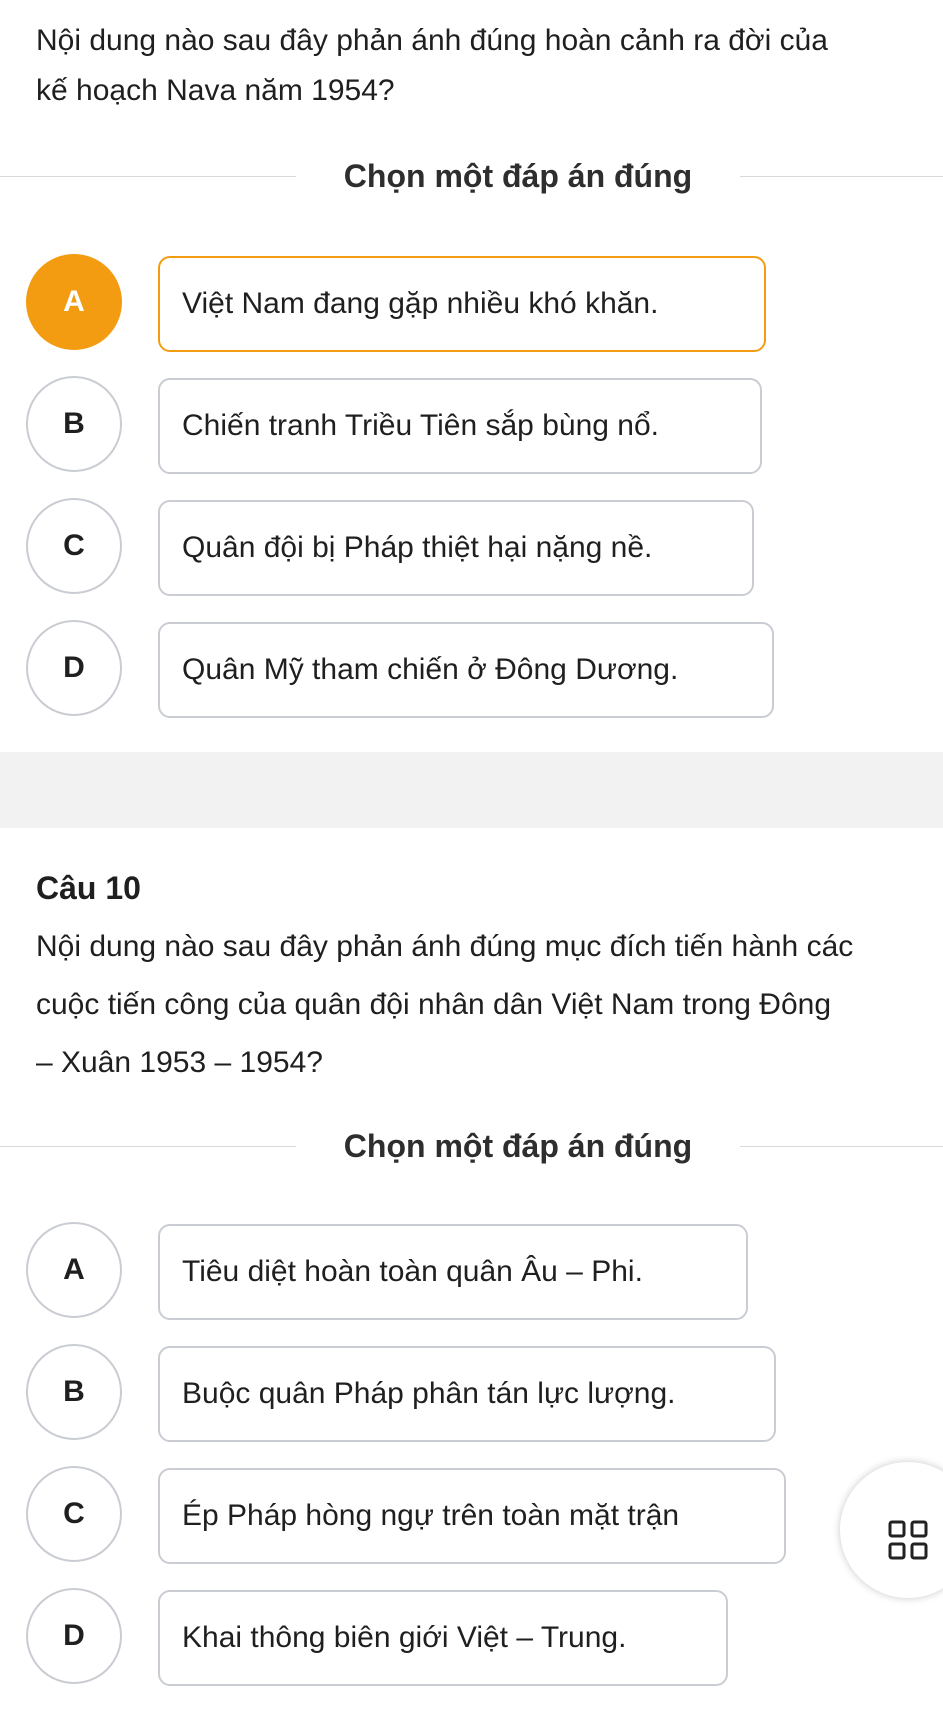 The width and height of the screenshot is (943, 1718). I want to click on option-text-b: Buộc quân Pháp phân tán lực lượng., so click(467, 1394).